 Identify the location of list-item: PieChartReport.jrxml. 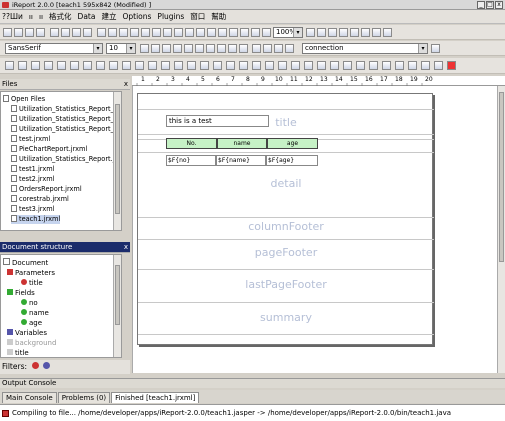
(49, 149).